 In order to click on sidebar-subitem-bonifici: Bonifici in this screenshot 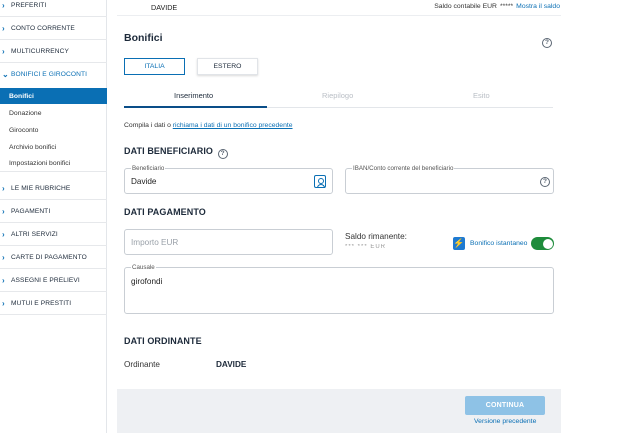, I will do `click(53, 96)`.